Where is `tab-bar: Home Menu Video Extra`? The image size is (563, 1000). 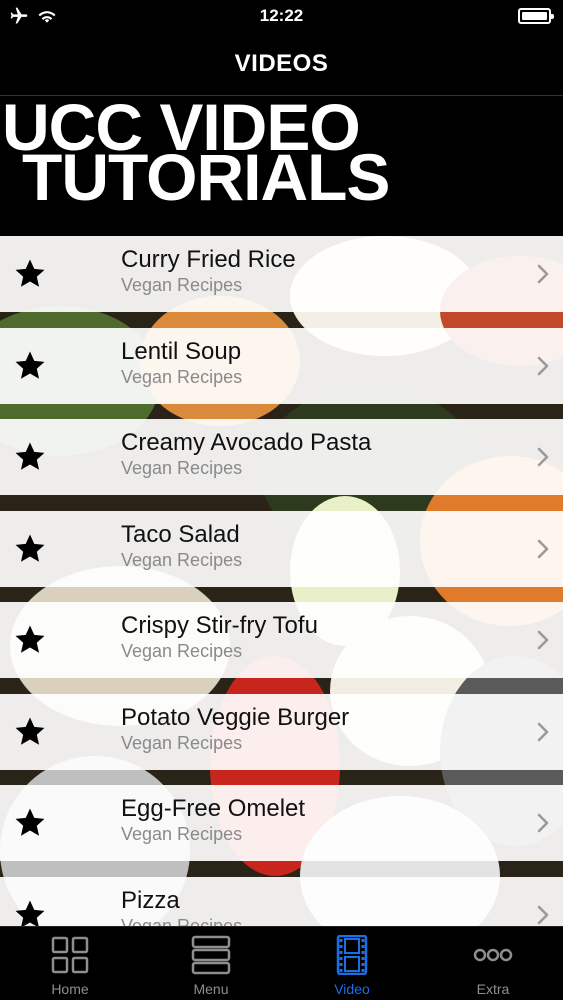
tab-bar: Home Menu Video Extra is located at coordinates (281, 963).